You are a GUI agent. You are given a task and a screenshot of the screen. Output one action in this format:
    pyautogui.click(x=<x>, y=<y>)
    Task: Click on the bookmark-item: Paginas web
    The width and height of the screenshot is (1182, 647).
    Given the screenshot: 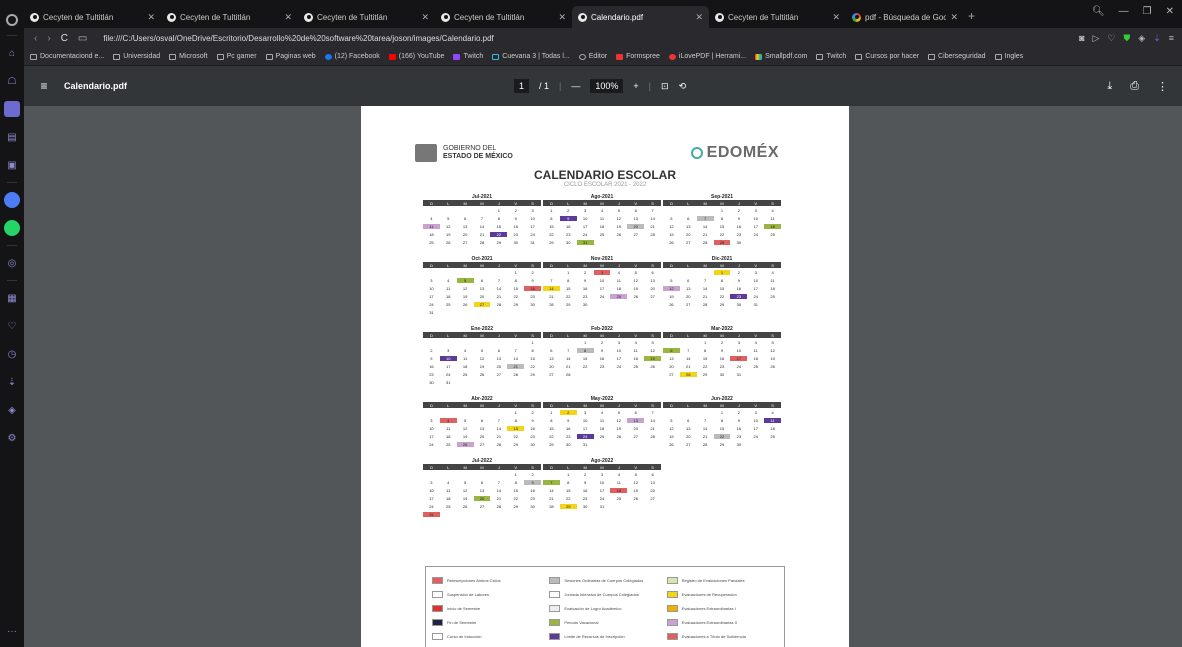 What is the action you would take?
    pyautogui.click(x=290, y=56)
    